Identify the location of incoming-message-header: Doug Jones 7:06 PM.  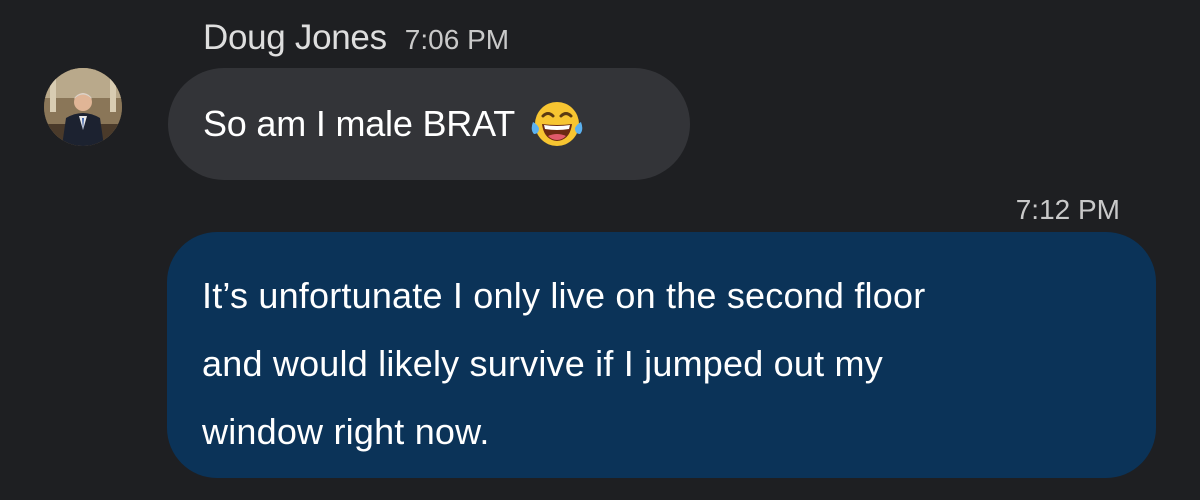
(356, 38).